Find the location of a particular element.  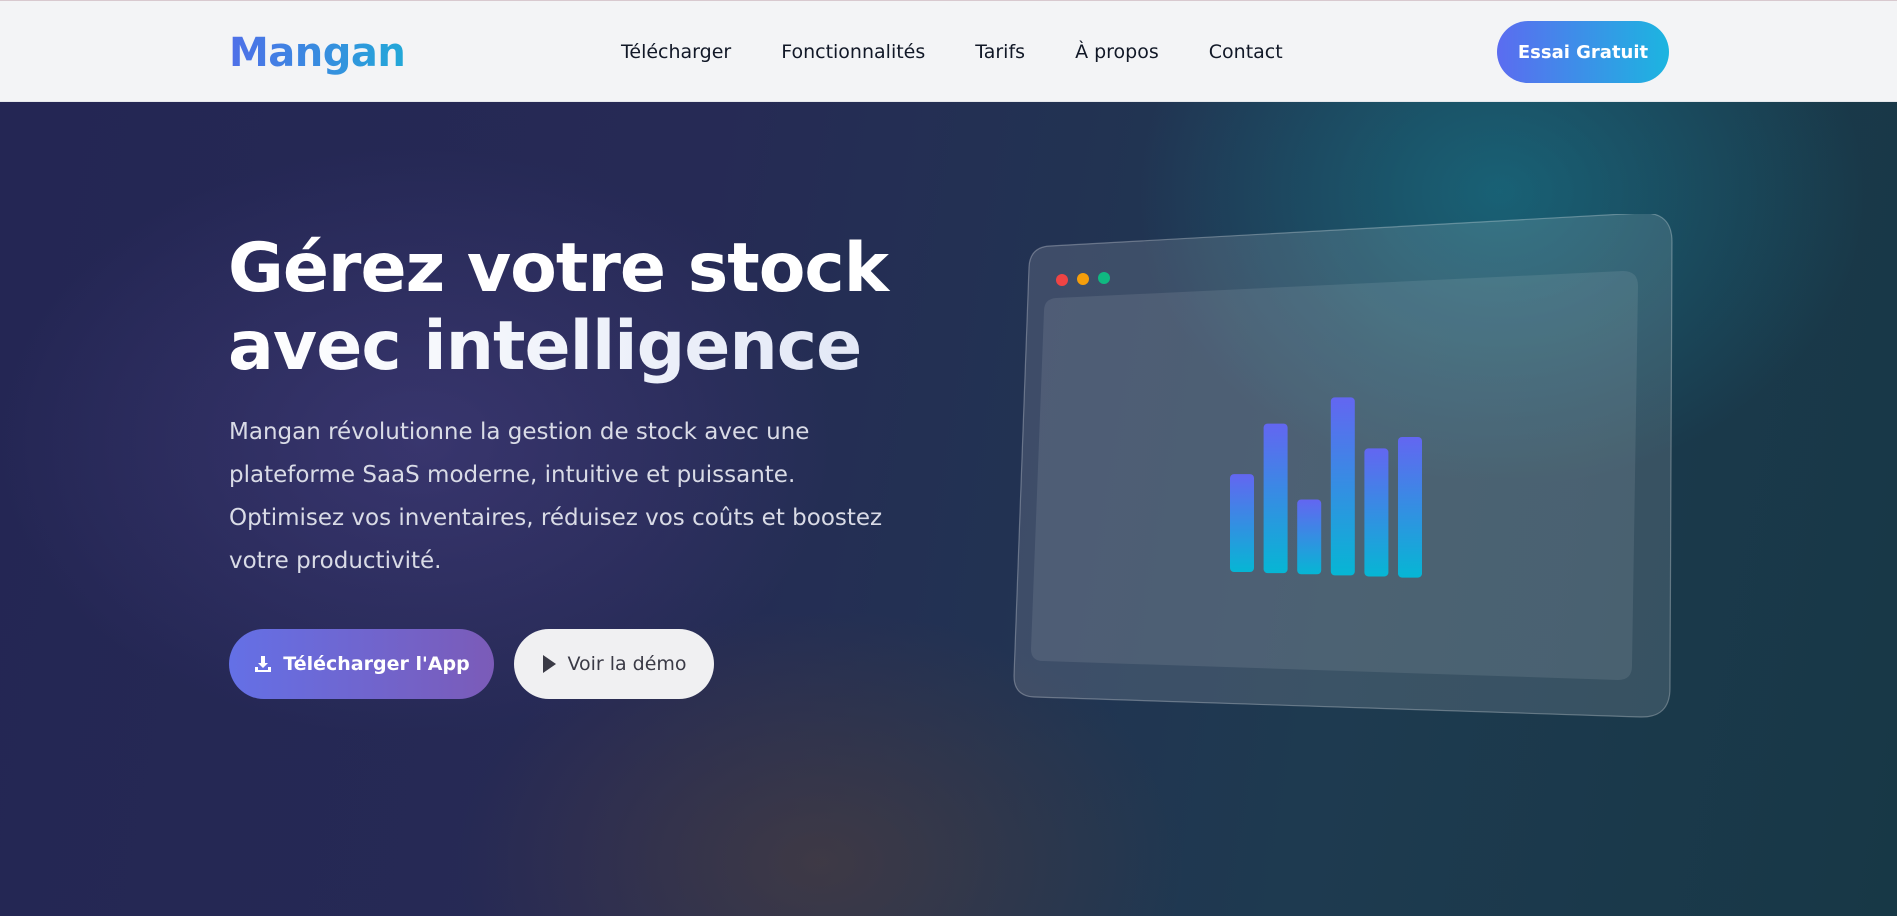

window-dot-red is located at coordinates (1062, 280).